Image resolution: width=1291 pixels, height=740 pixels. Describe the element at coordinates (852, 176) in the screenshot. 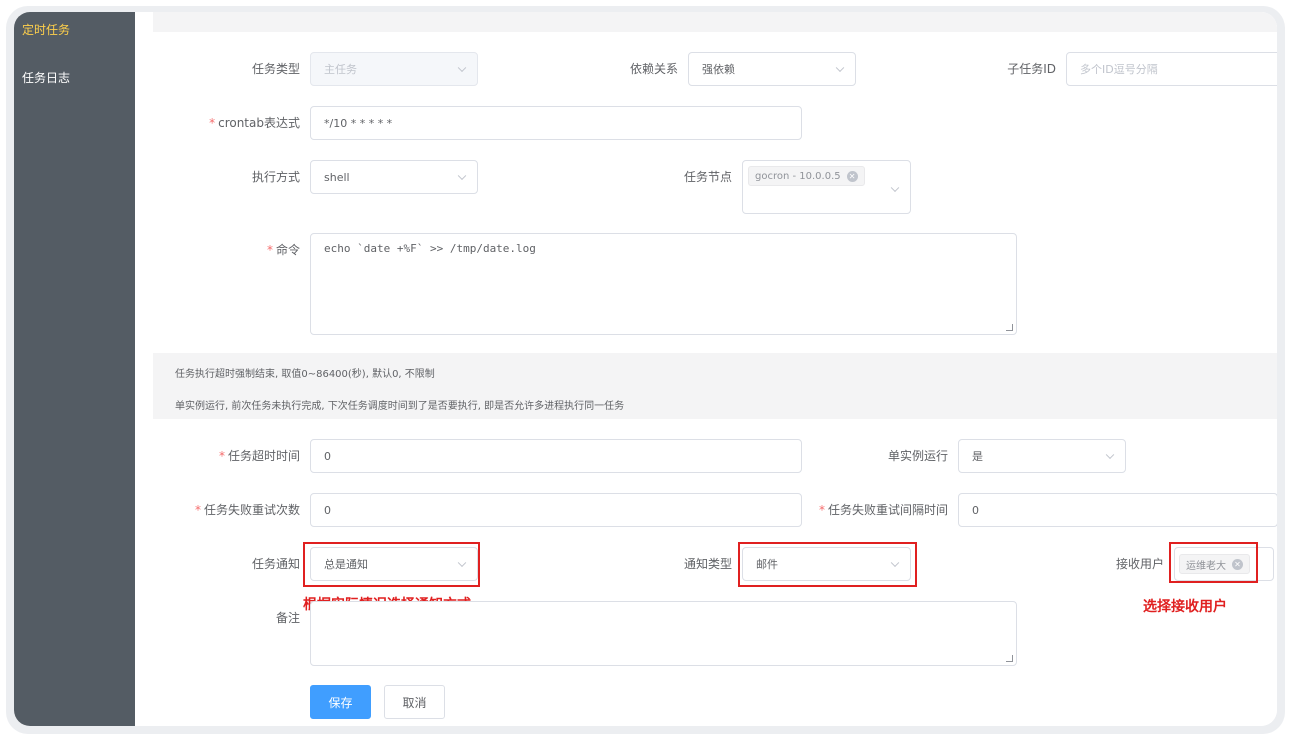

I see `tag-close-icon: ✕` at that location.